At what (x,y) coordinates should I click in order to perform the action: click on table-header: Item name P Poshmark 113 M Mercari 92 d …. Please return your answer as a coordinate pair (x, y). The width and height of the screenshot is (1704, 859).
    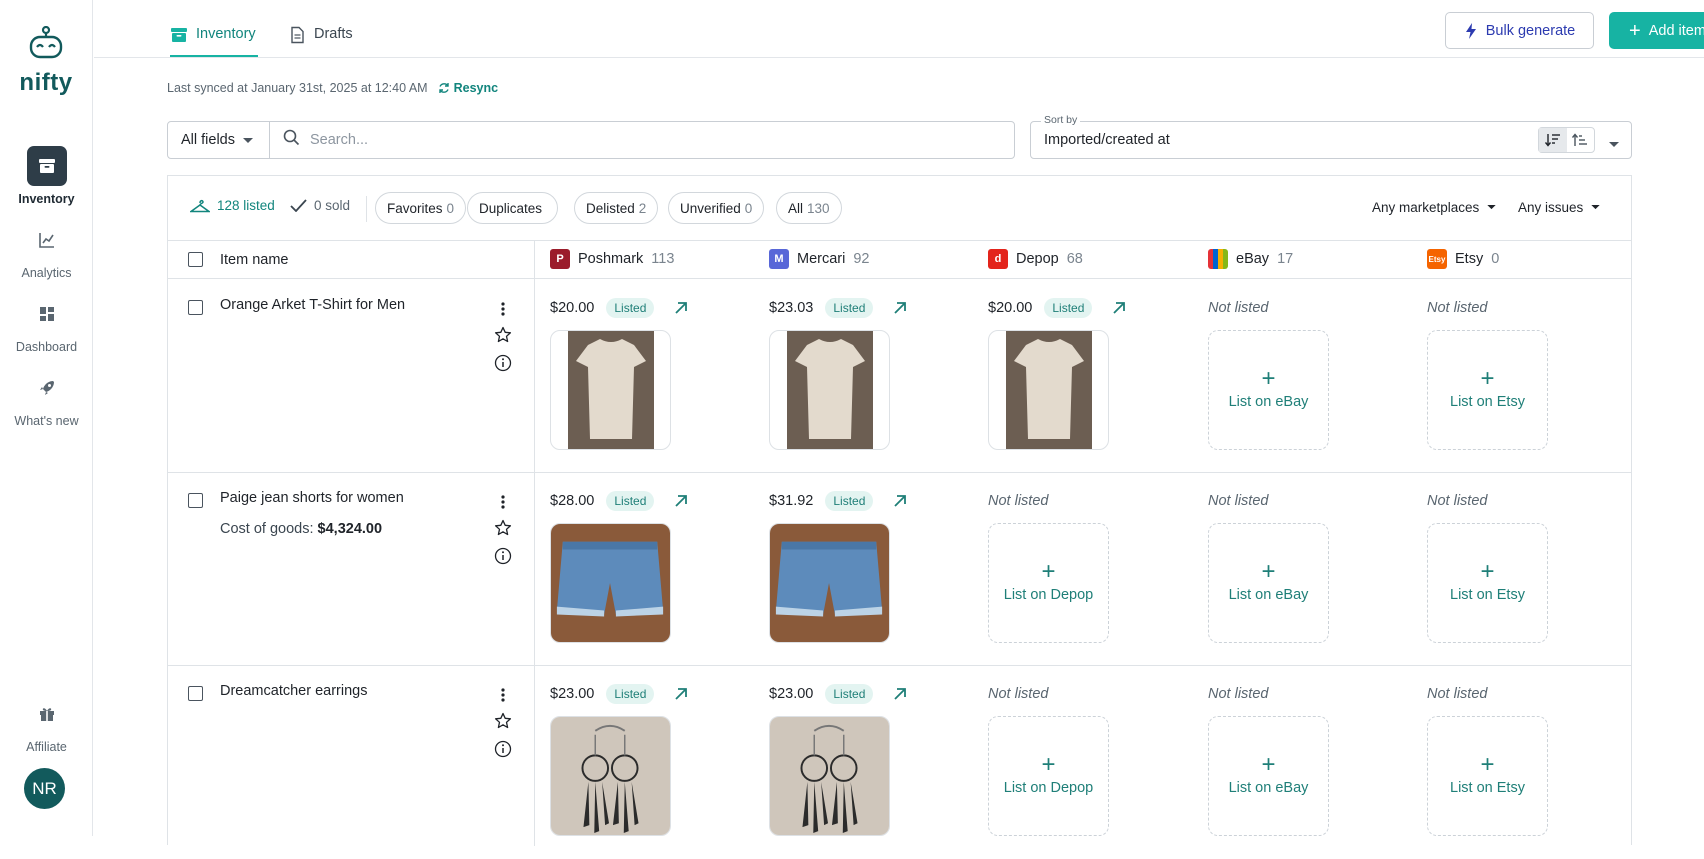
    Looking at the image, I should click on (899, 260).